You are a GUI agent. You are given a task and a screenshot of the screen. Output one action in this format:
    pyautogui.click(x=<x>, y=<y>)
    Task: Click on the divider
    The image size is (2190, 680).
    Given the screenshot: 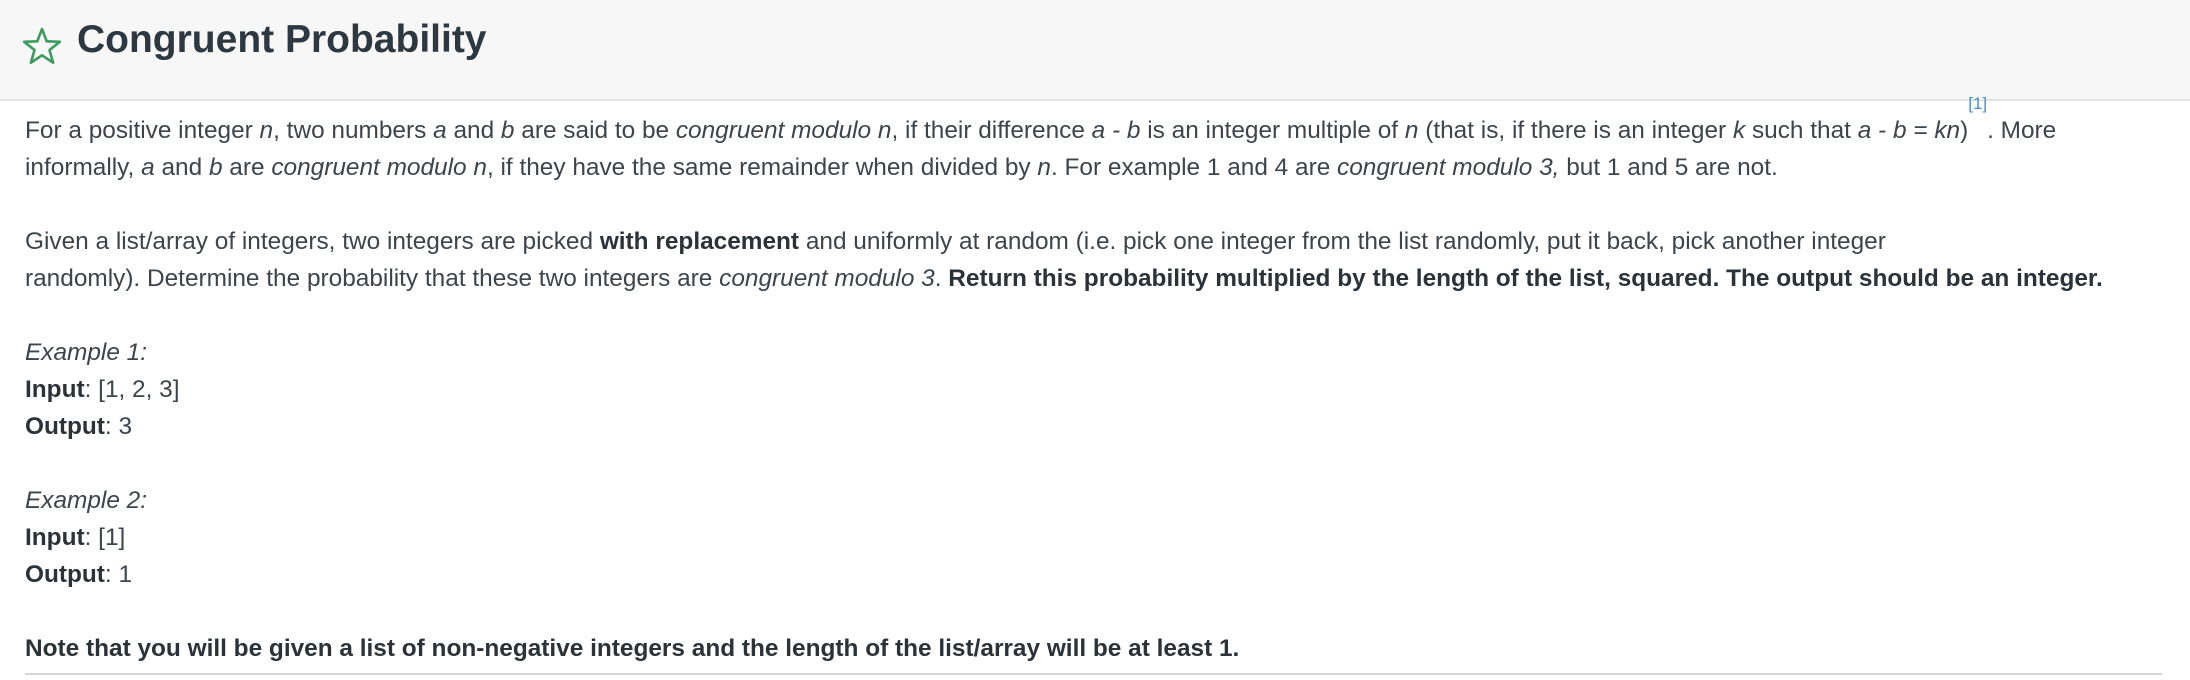 What is the action you would take?
    pyautogui.click(x=1093, y=674)
    